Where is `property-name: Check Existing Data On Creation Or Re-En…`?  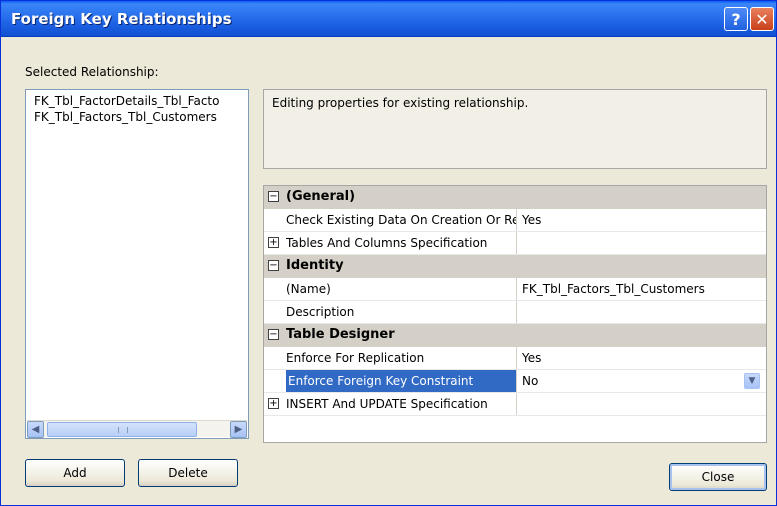 property-name: Check Existing Data On Creation Or Re-En… is located at coordinates (401, 220).